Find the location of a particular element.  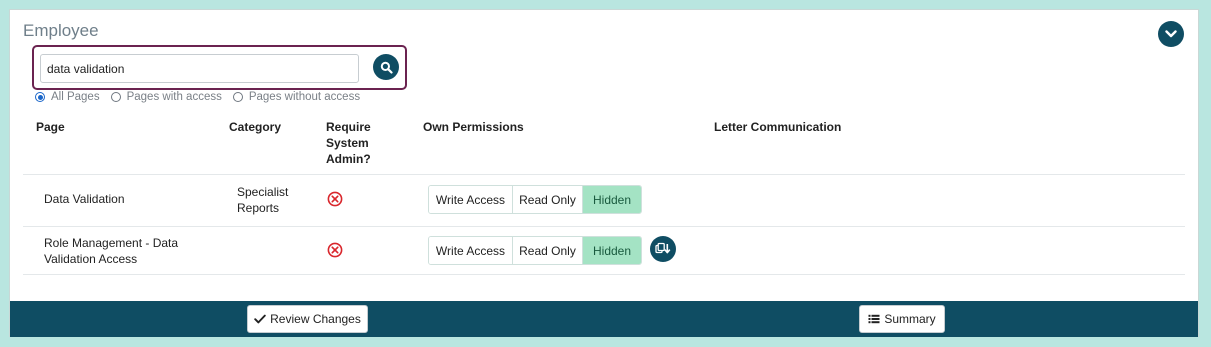

filter-all-pages: All Pages is located at coordinates (67, 97).